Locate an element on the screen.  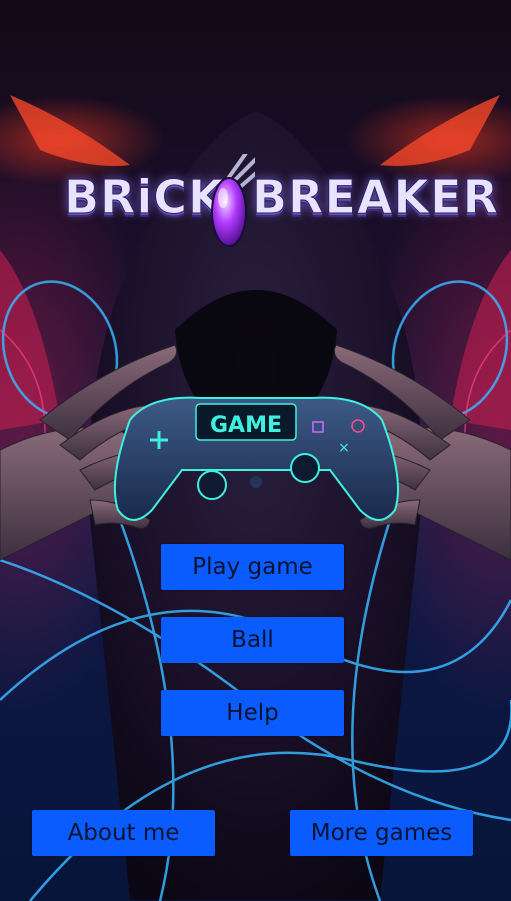
help-button: Help is located at coordinates (252, 713).